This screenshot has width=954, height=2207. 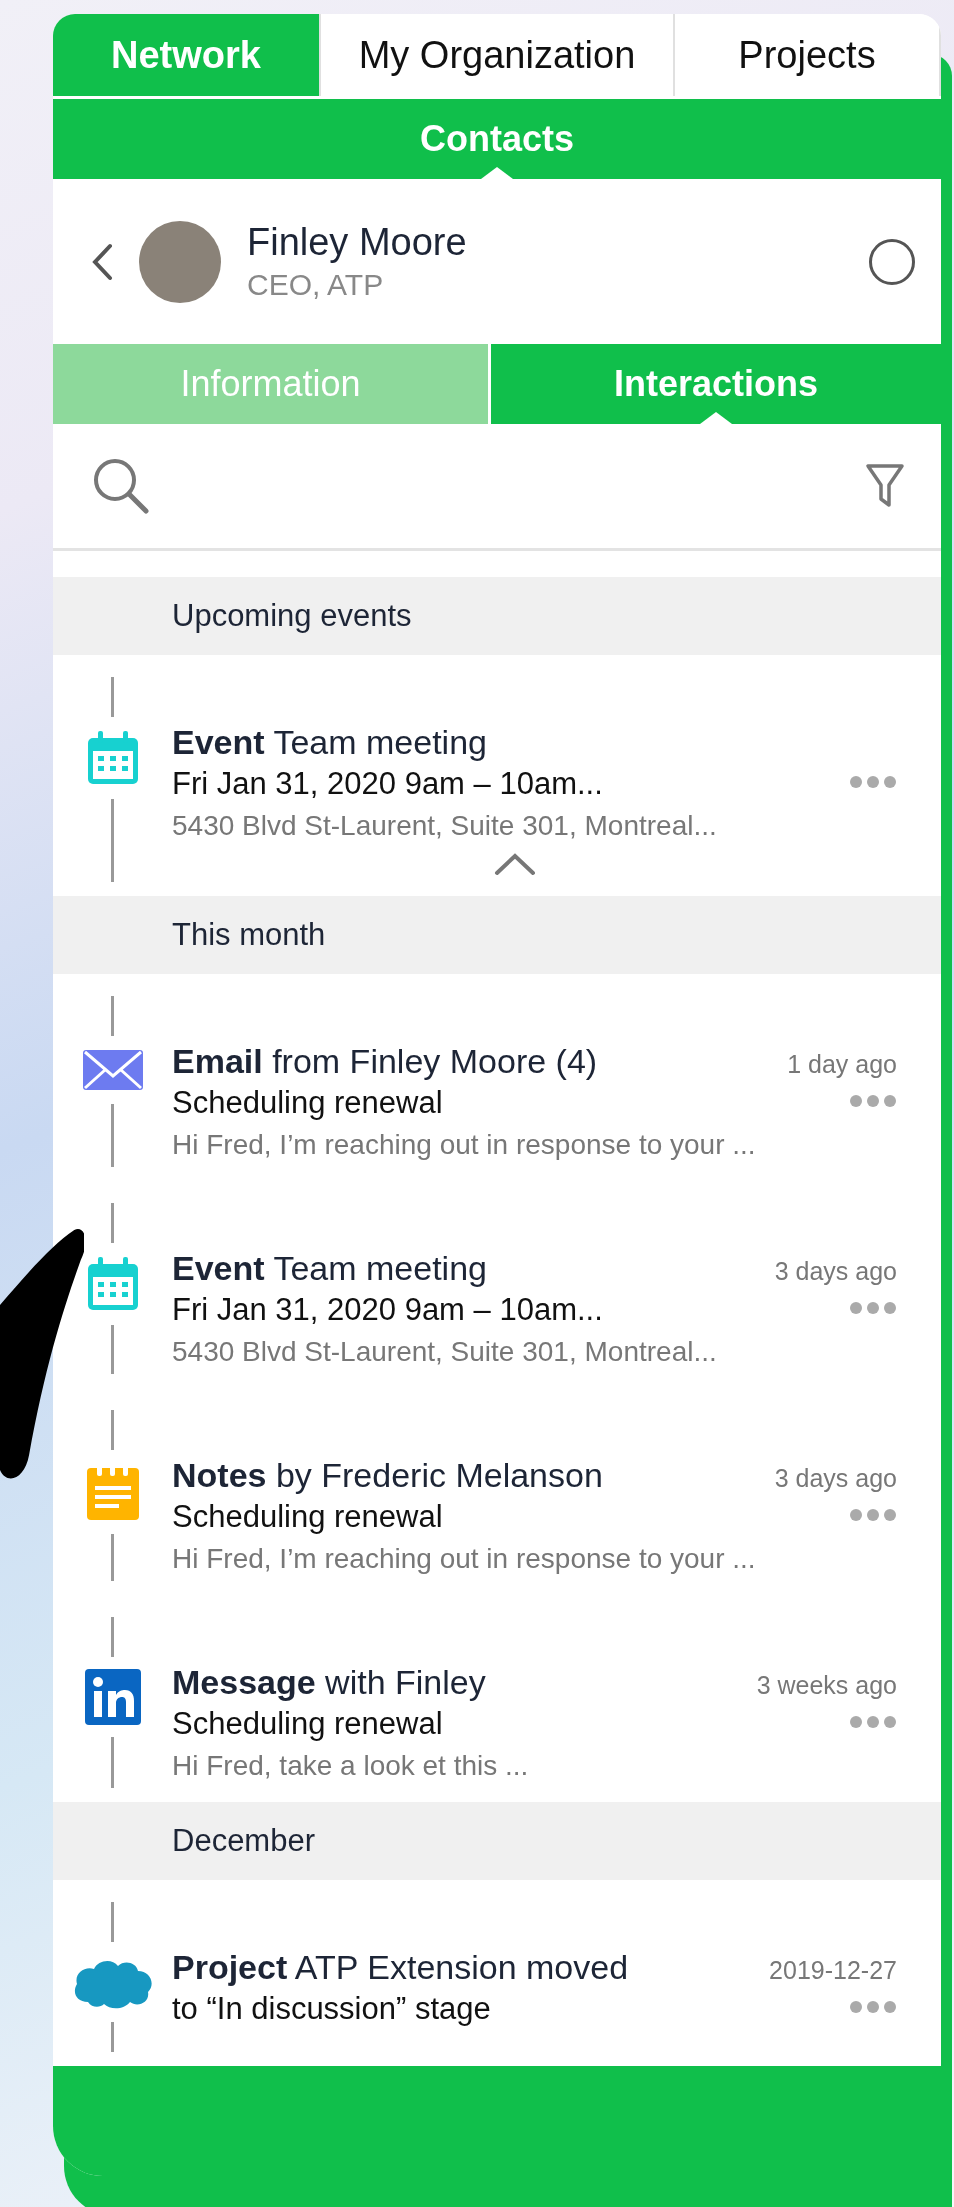 I want to click on item-title: Message with Finley, so click(x=329, y=1682).